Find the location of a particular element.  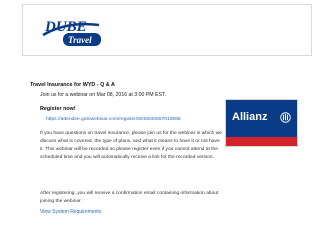

dube-travel-logo-graphic: DUBE Travel is located at coordinates (71, 32).